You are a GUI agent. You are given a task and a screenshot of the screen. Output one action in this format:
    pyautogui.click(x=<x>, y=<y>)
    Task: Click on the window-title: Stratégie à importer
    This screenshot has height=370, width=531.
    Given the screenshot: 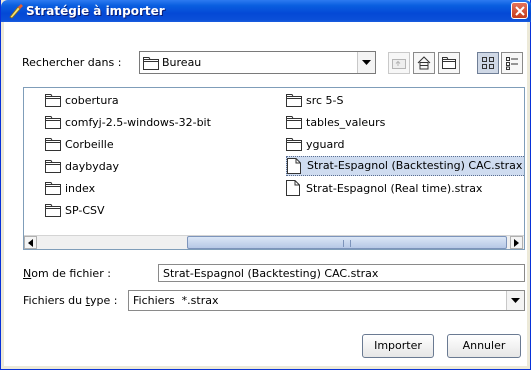 What is the action you would take?
    pyautogui.click(x=95, y=11)
    